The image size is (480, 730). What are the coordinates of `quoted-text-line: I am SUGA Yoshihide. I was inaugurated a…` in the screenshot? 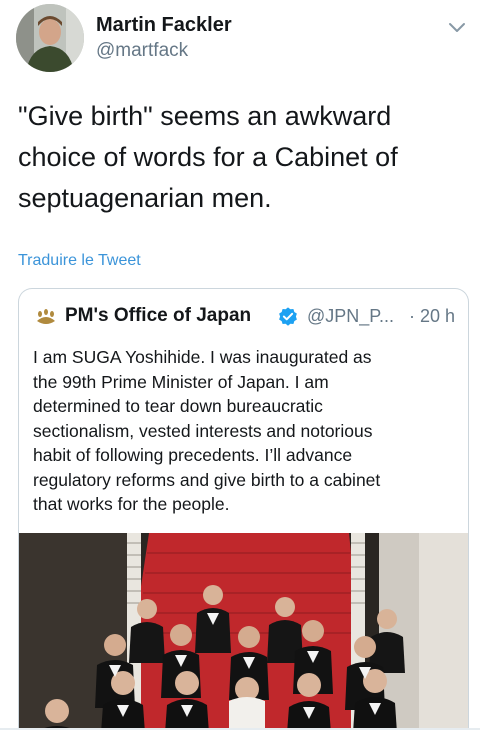 It's located at (202, 357).